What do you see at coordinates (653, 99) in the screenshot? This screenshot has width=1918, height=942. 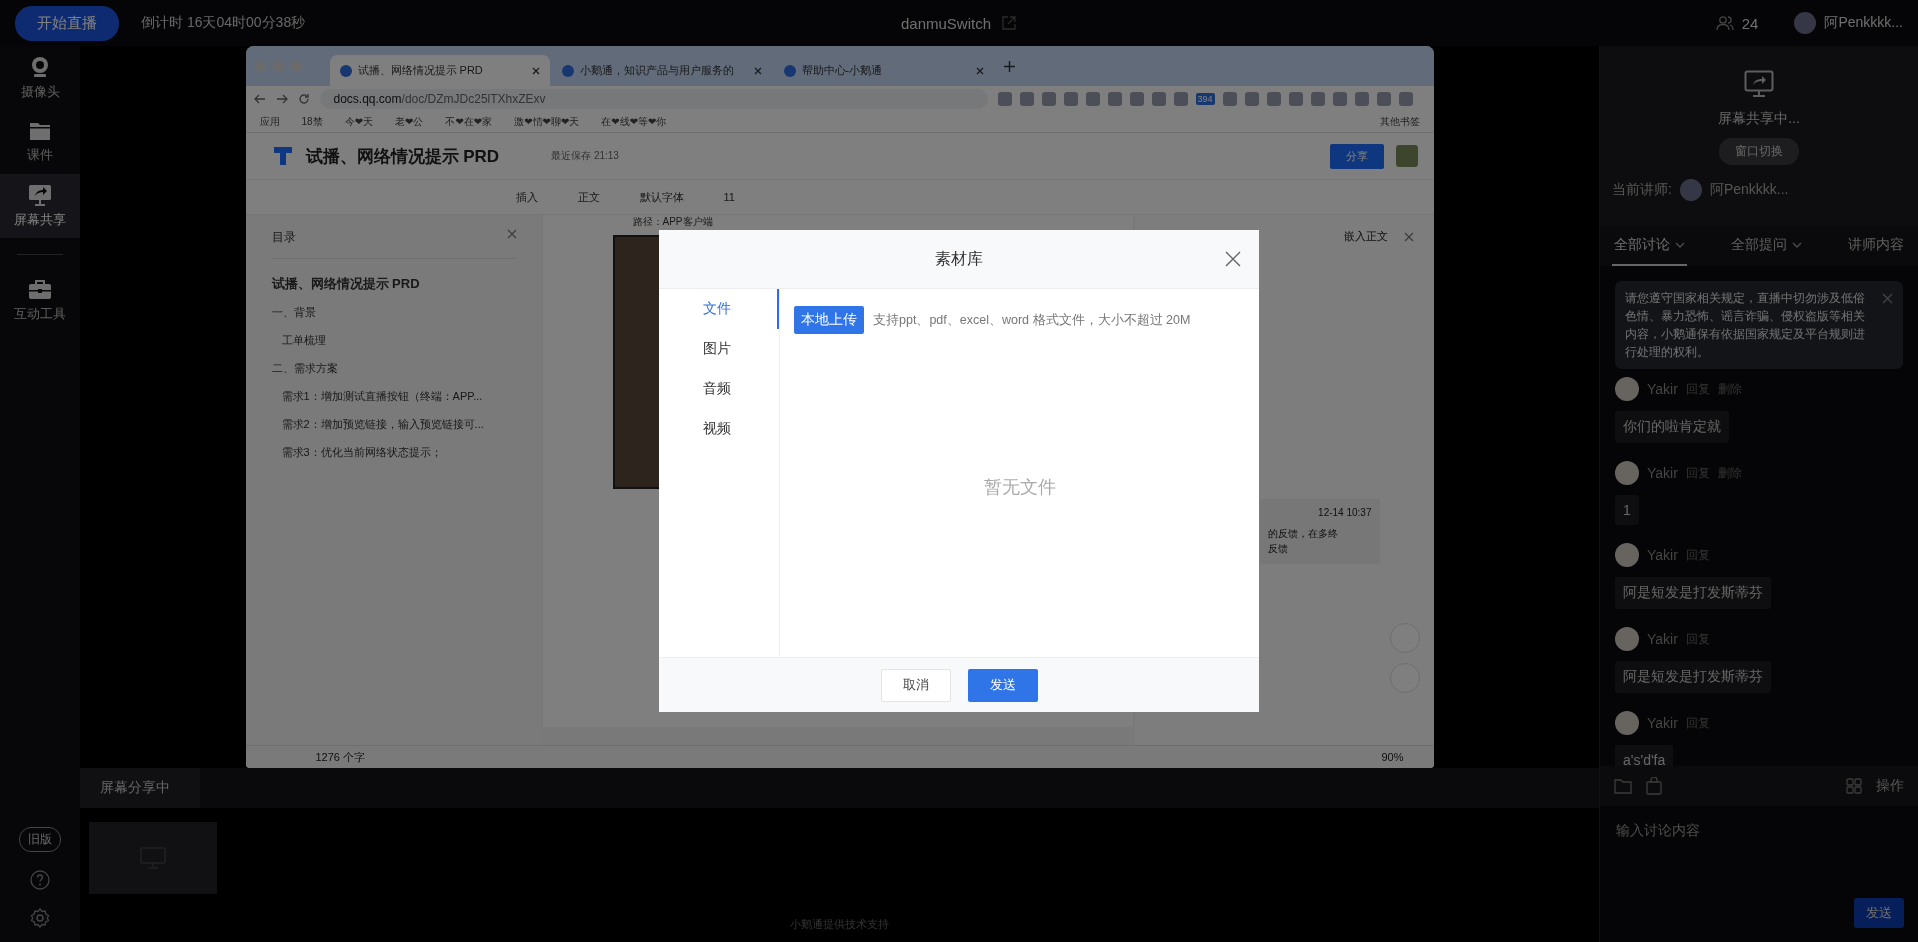 I see `address-bar: docs.qq.com/doc/DZmJDc25lTXhxZExv` at bounding box center [653, 99].